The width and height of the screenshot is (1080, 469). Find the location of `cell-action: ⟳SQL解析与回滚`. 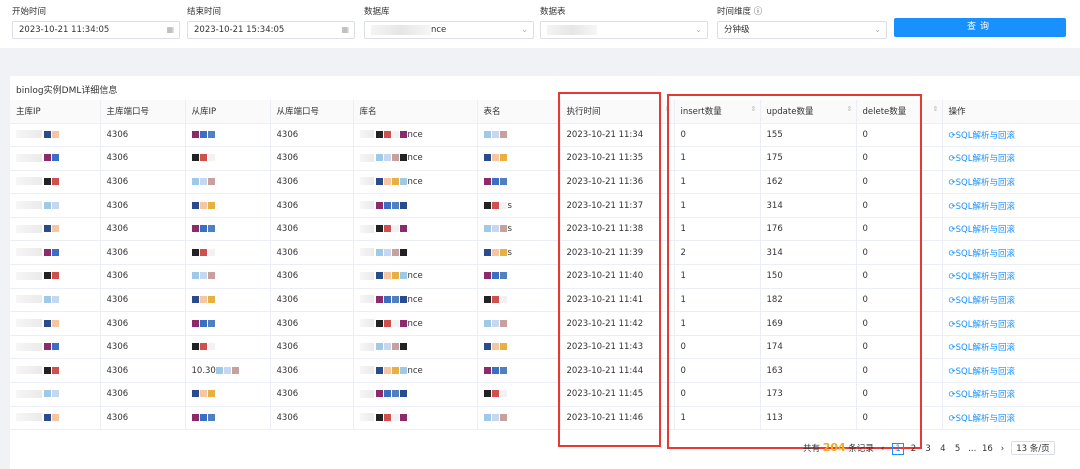

cell-action: ⟳SQL解析与回滚 is located at coordinates (1011, 158).